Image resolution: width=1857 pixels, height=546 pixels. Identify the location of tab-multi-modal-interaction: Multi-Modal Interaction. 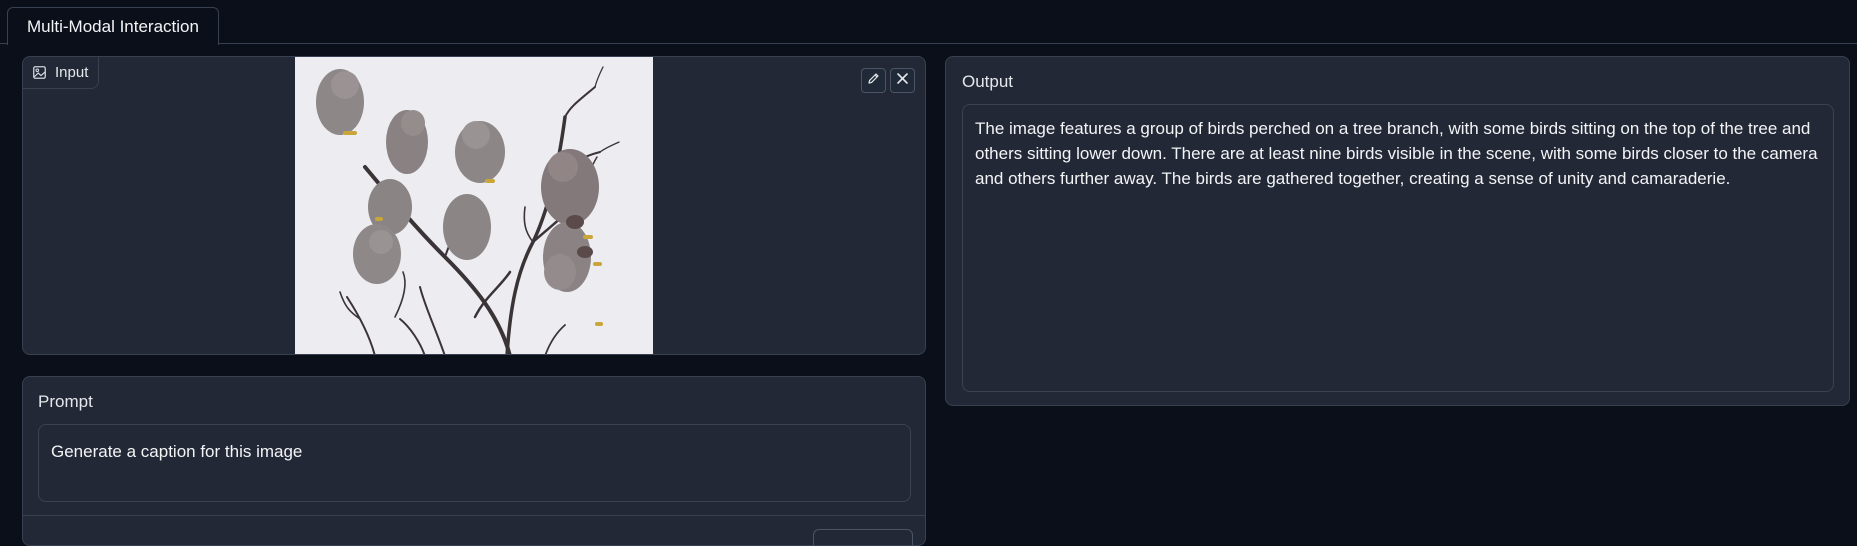
(113, 26).